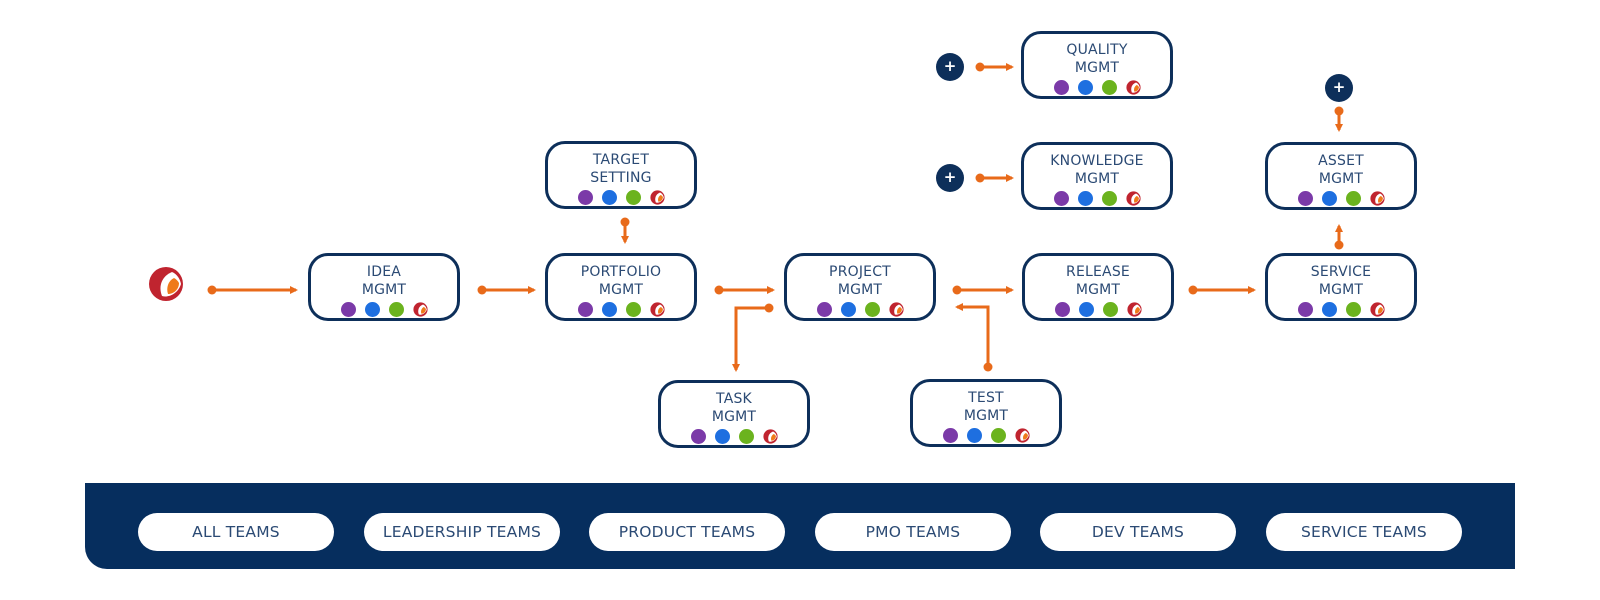 The image size is (1600, 600). What do you see at coordinates (236, 532) in the screenshot?
I see `team-button-all: ALL TEAMS` at bounding box center [236, 532].